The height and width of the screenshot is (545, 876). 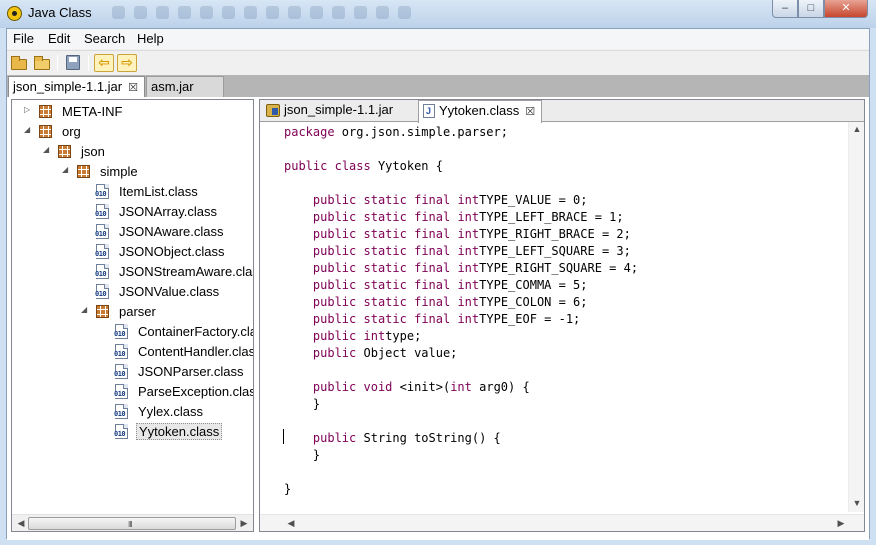 I want to click on tree-horizontal-scrollbar: ◀ III ▶, so click(x=132, y=522).